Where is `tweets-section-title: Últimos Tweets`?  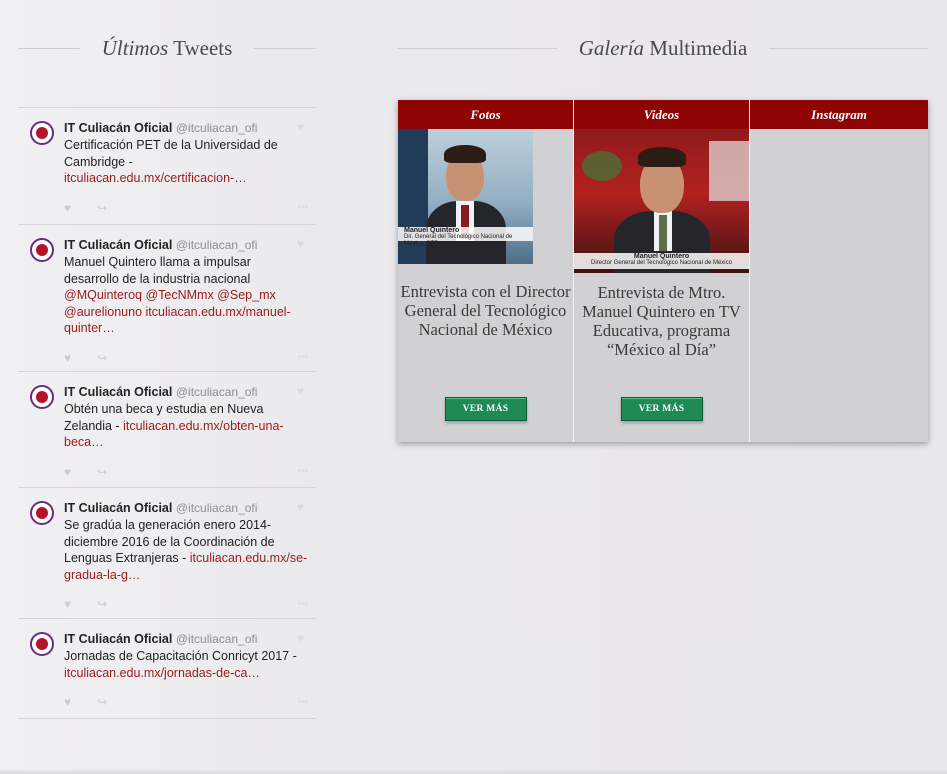 tweets-section-title: Últimos Tweets is located at coordinates (167, 48).